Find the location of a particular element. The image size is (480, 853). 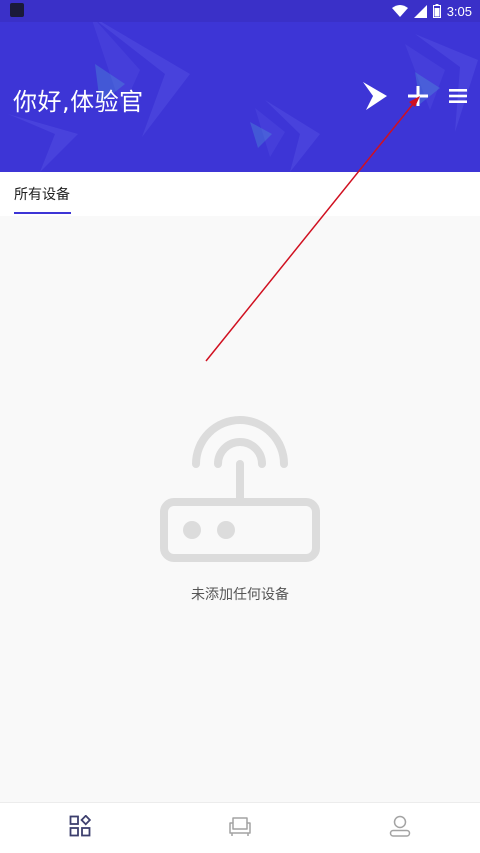

fish-logo-icon is located at coordinates (375, 96).